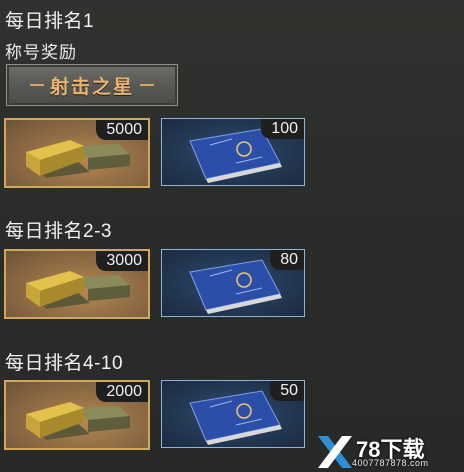 The image size is (464, 472). What do you see at coordinates (287, 391) in the screenshot?
I see `reward-quantity: 50` at bounding box center [287, 391].